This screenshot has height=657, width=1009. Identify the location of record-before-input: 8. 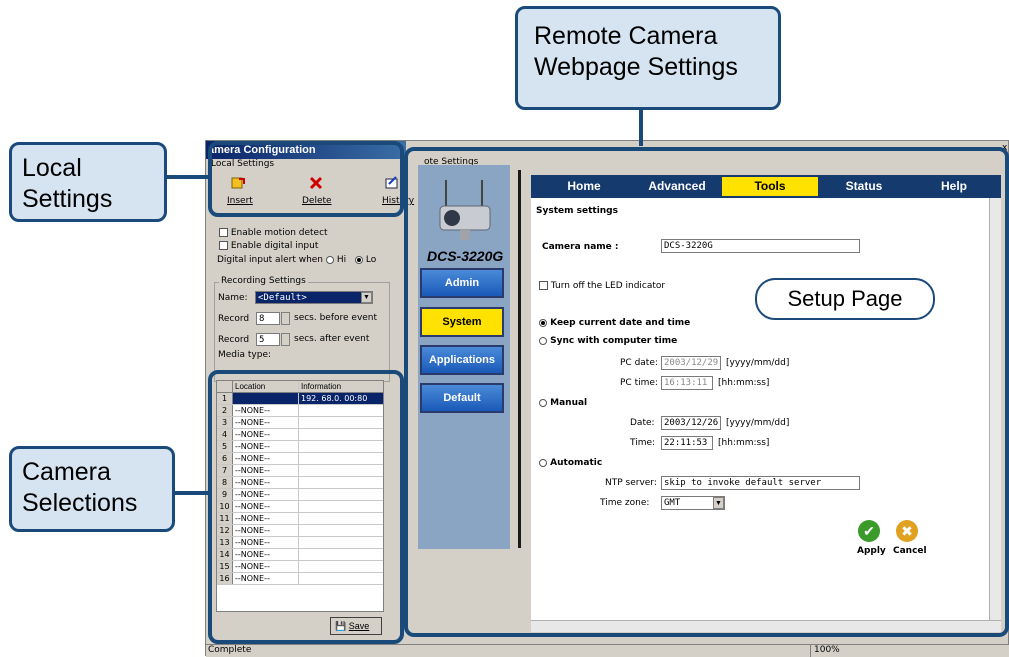
(268, 318).